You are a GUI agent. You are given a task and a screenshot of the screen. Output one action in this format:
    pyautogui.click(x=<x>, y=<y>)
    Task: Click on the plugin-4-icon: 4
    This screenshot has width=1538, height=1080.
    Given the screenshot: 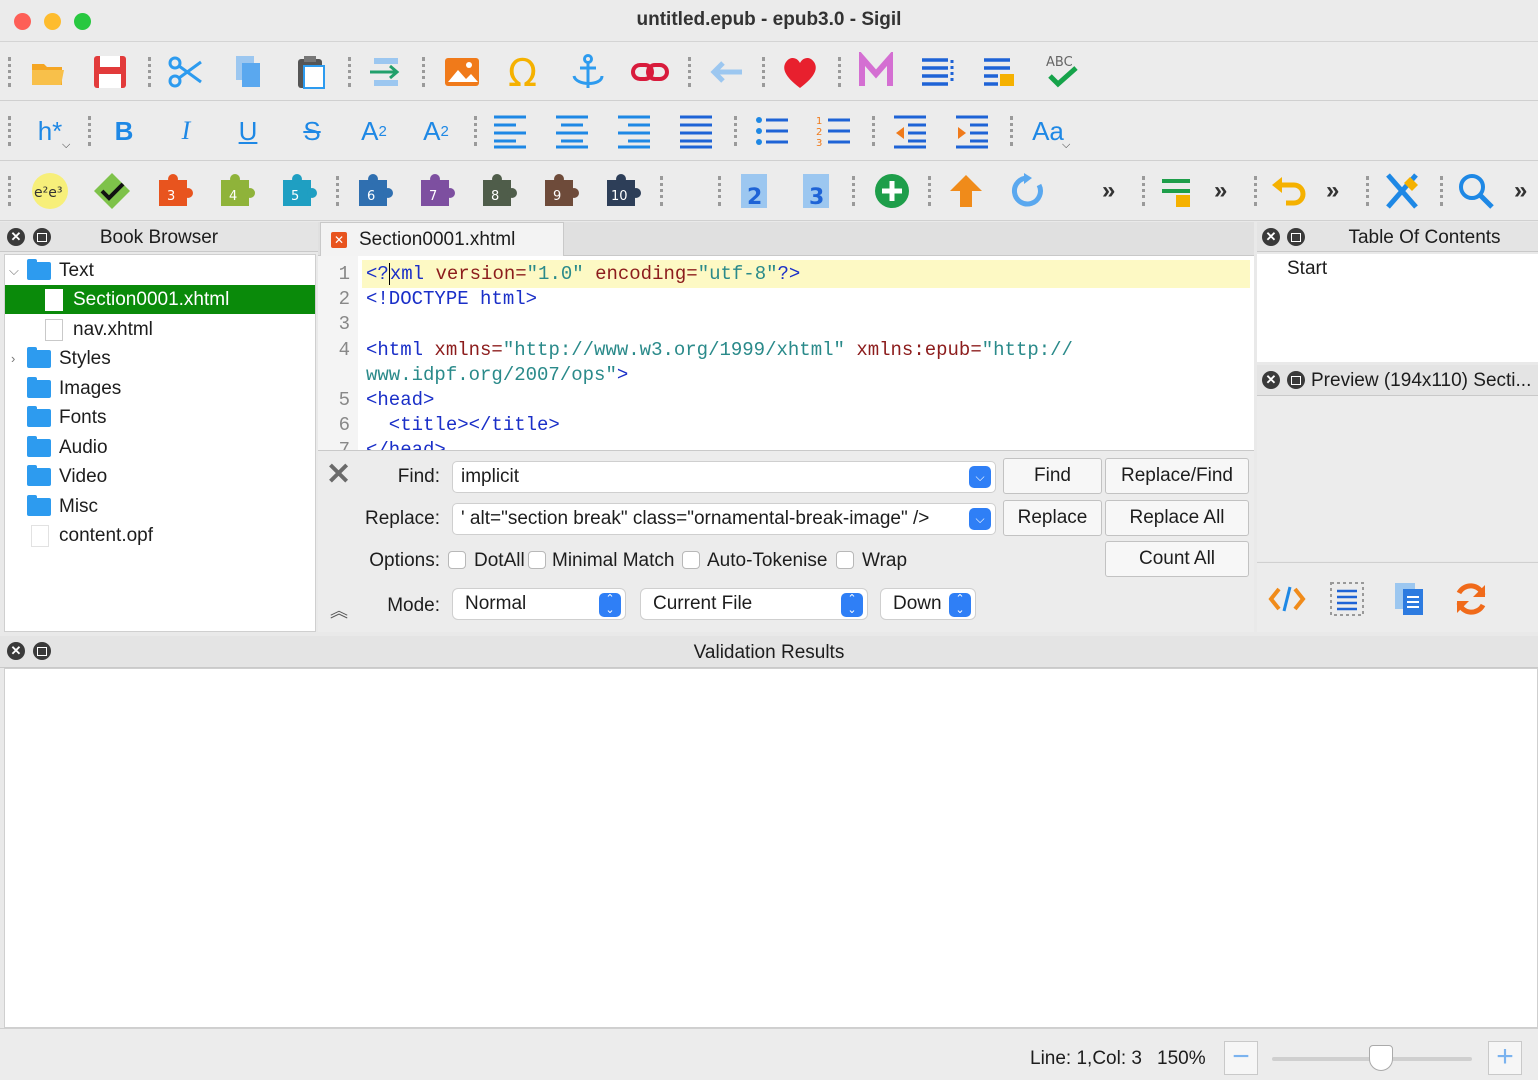 What is the action you would take?
    pyautogui.click(x=236, y=191)
    